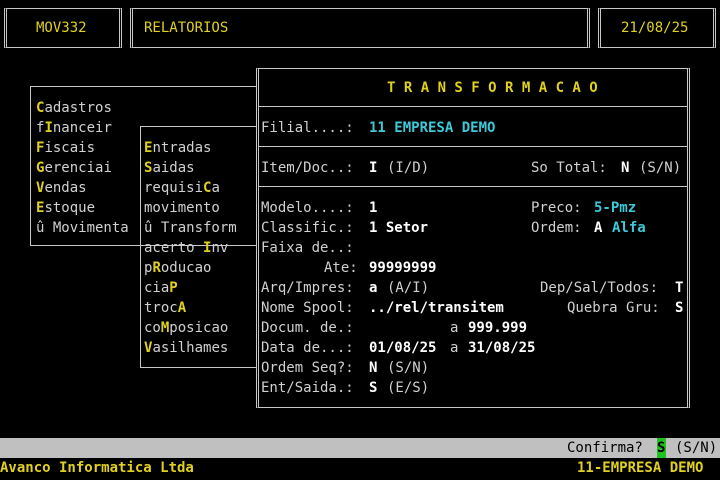  Describe the element at coordinates (307, 308) in the screenshot. I see `nome-spool-label: Nome Spool:` at that location.